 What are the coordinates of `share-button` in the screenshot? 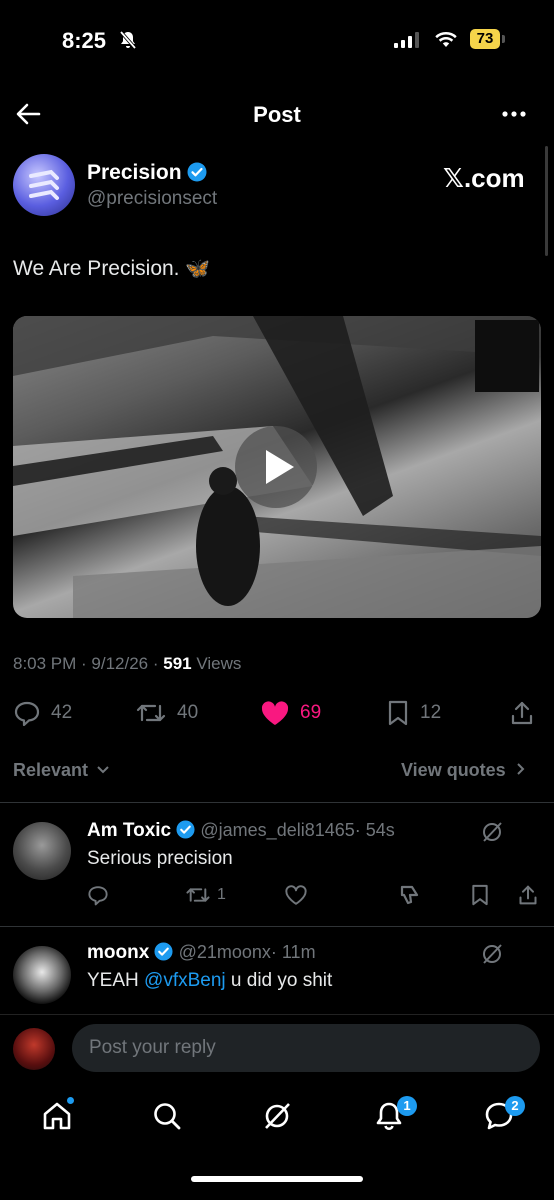 It's located at (522, 713).